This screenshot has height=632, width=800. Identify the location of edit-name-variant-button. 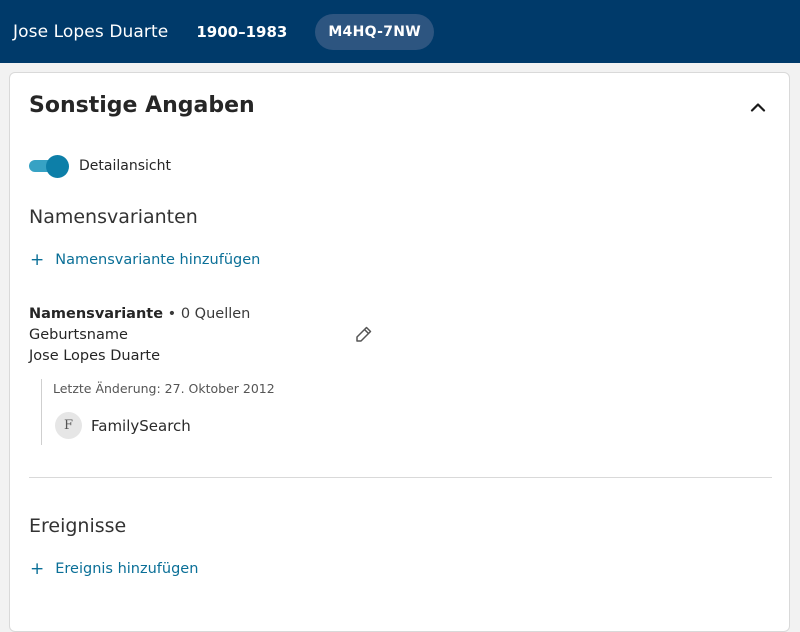
(364, 334).